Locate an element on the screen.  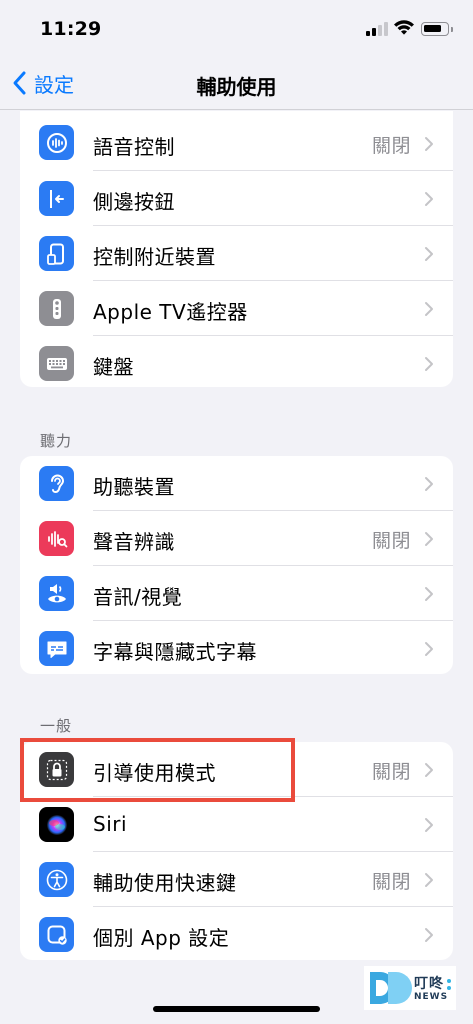
settings-row-accessibility-shortcut: 輔助使用快速鍵 關閉 is located at coordinates (236, 879).